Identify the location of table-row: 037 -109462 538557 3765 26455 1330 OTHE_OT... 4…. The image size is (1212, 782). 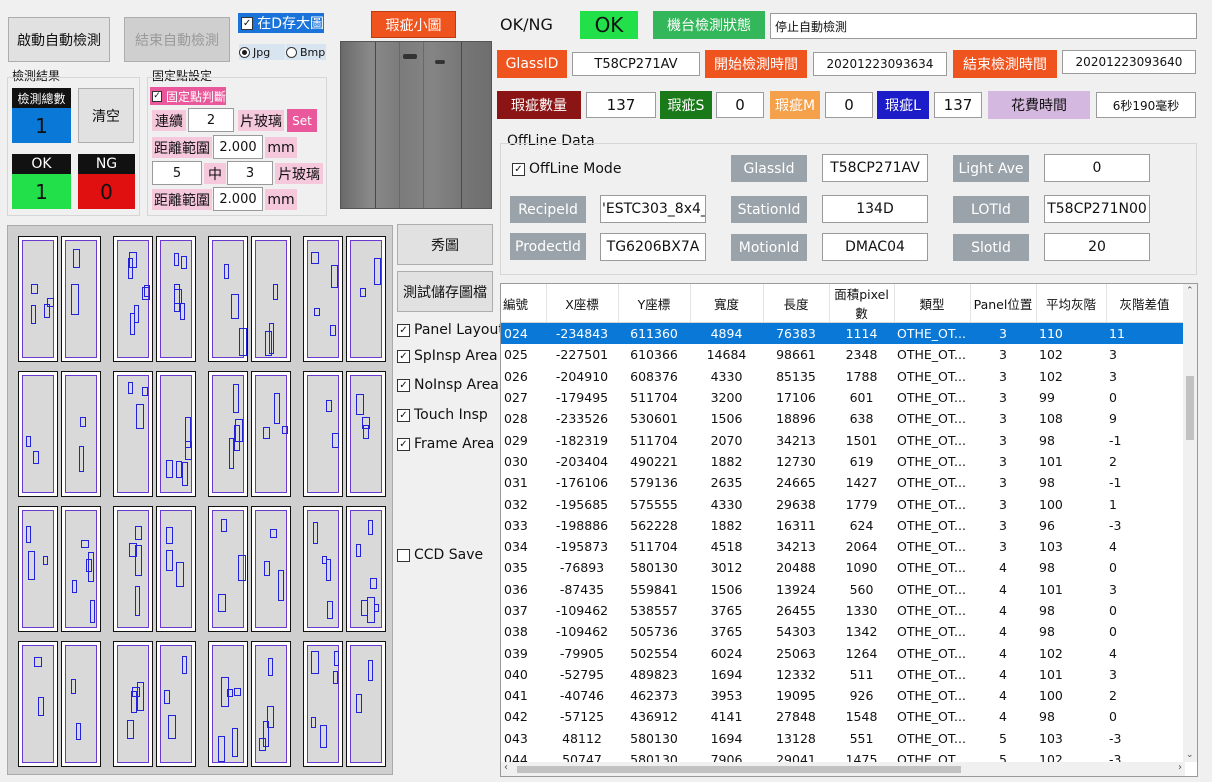
(842, 610).